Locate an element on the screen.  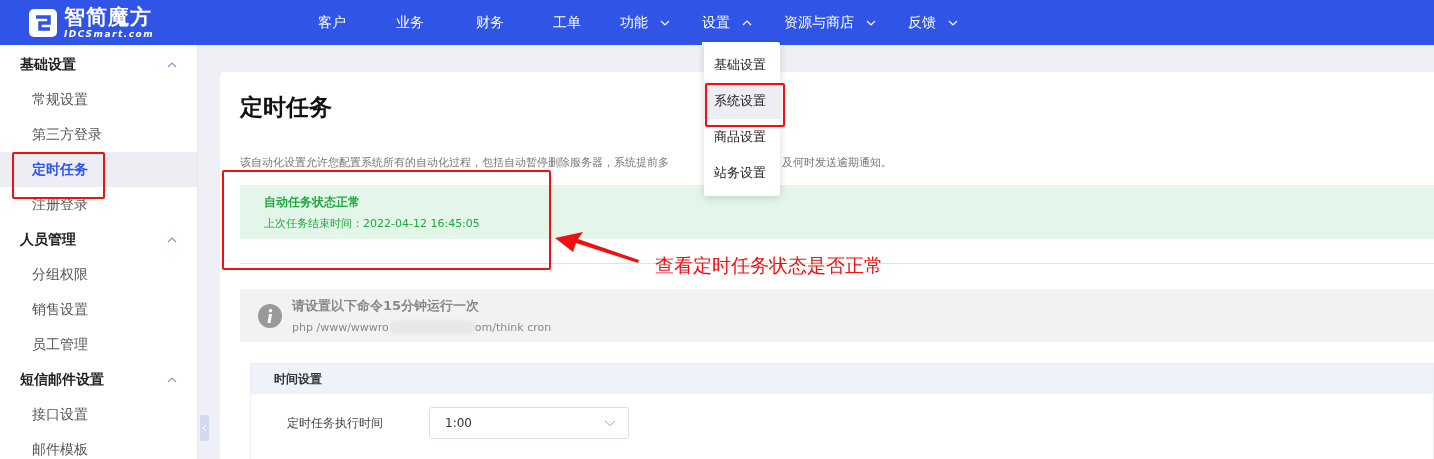
status-detail: 上次任务结束时间：2022-04-12 16:45:05 is located at coordinates (372, 223).